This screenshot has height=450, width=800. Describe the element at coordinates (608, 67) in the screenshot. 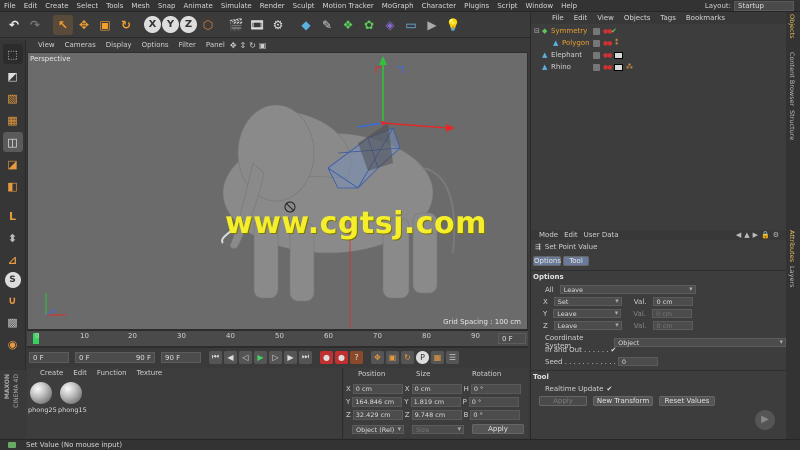

I see `render-dots: ●●` at that location.